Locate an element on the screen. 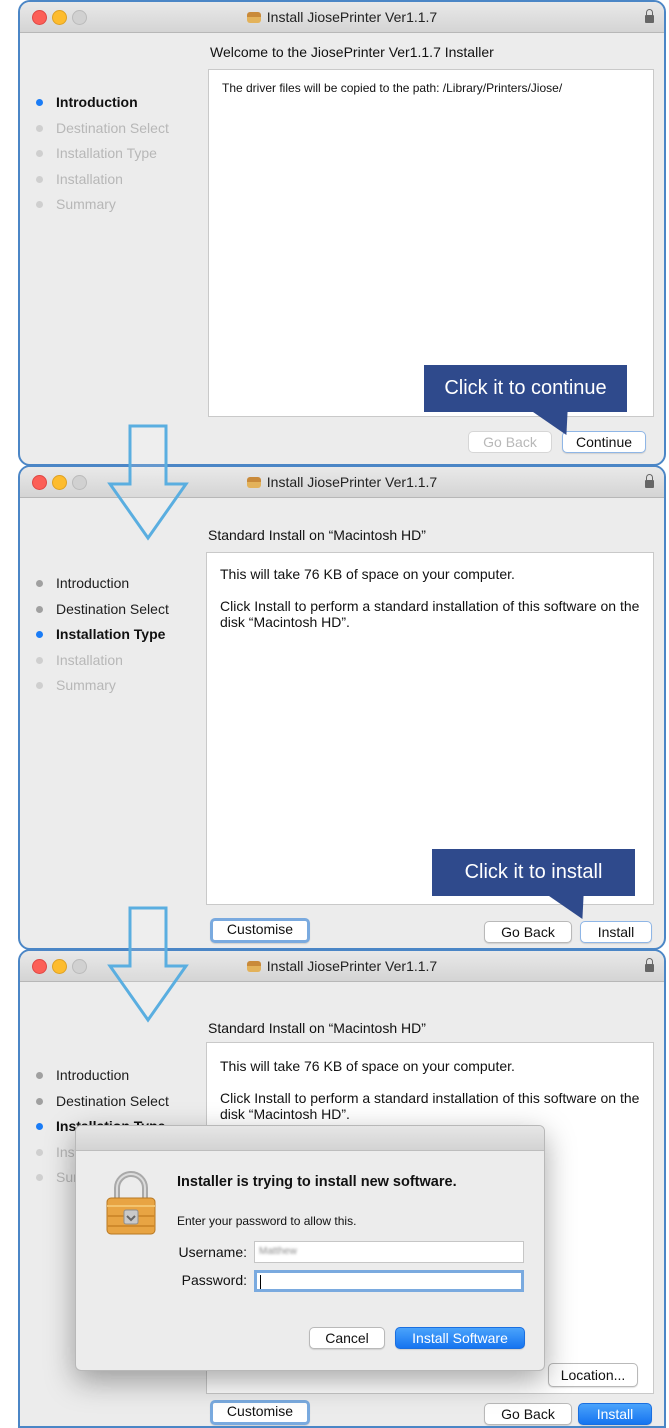 The image size is (669, 1428). title-bar: Install JiosePrinter Ver1.1.7 is located at coordinates (342, 17).